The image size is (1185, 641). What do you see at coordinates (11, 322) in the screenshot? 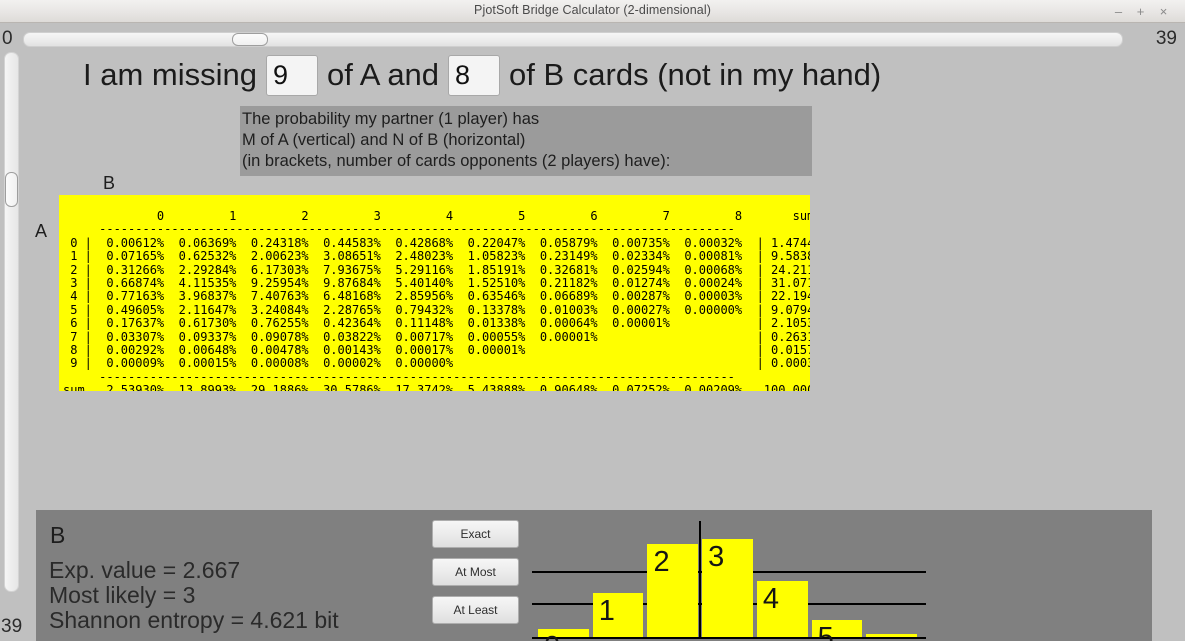
I see `vertical-scrollbar-track` at bounding box center [11, 322].